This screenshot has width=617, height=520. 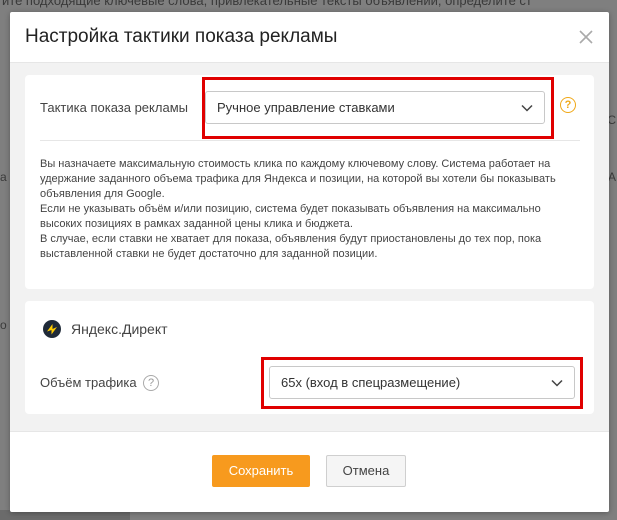 I want to click on background-fragment: а, so click(x=3, y=177).